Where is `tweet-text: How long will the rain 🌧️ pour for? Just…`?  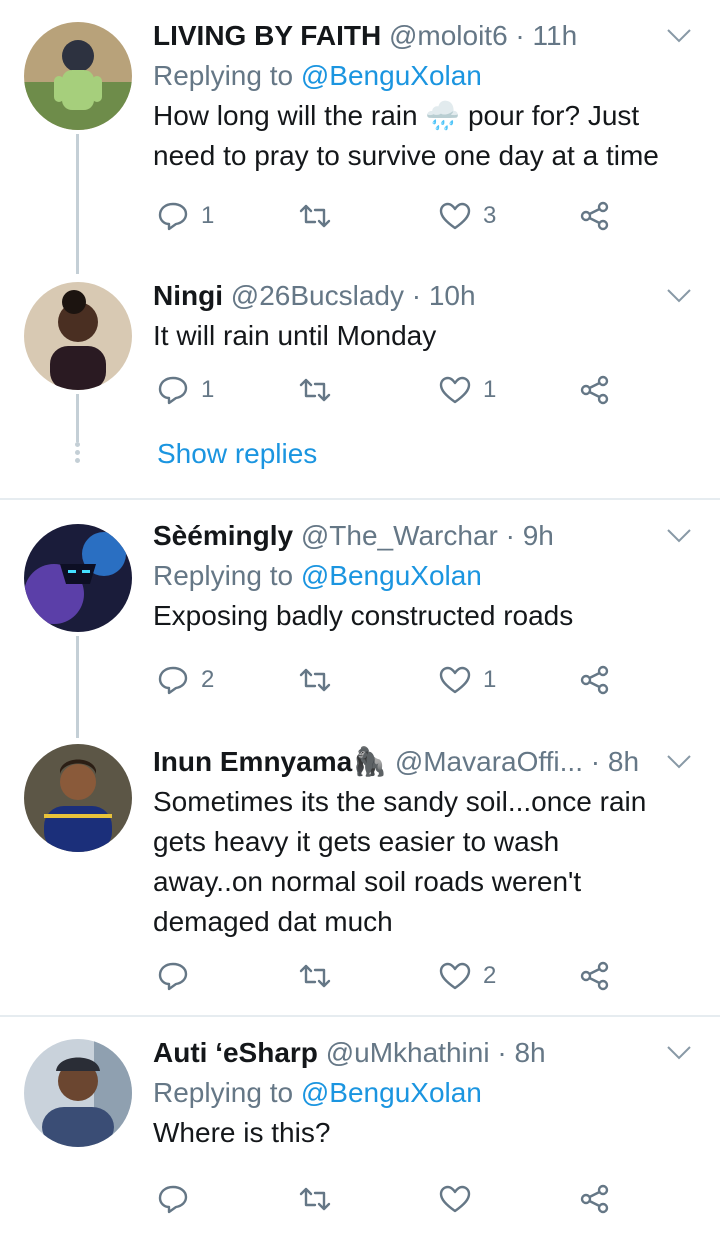 tweet-text: How long will the rain 🌧️ pour for? Just… is located at coordinates (408, 136).